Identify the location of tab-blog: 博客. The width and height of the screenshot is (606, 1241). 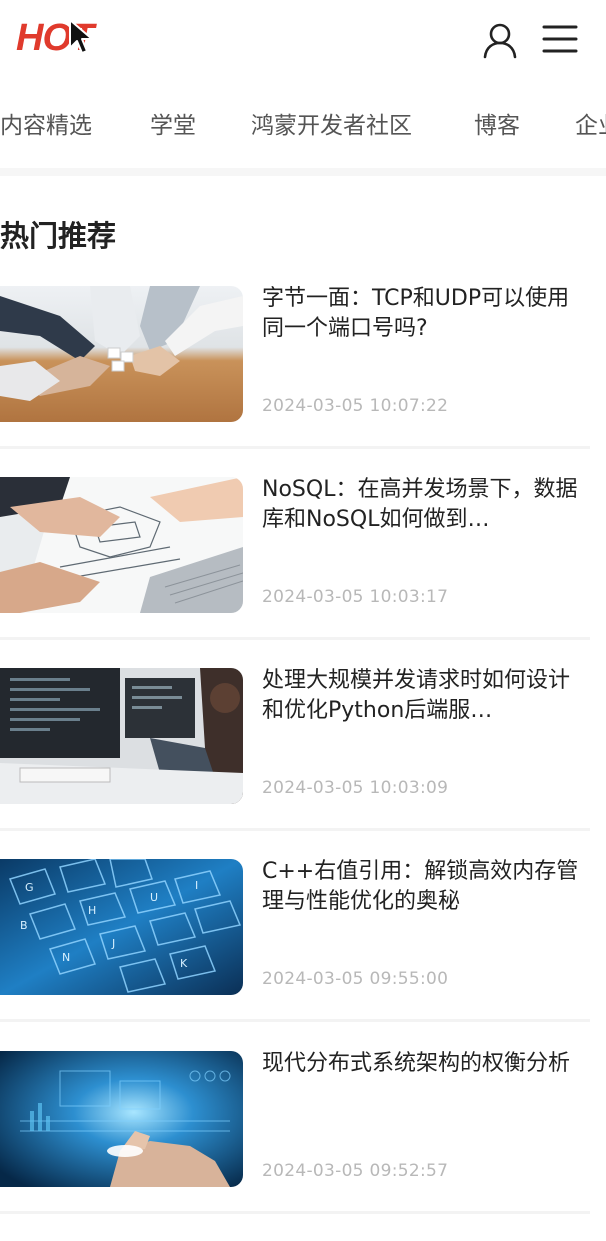
(497, 126).